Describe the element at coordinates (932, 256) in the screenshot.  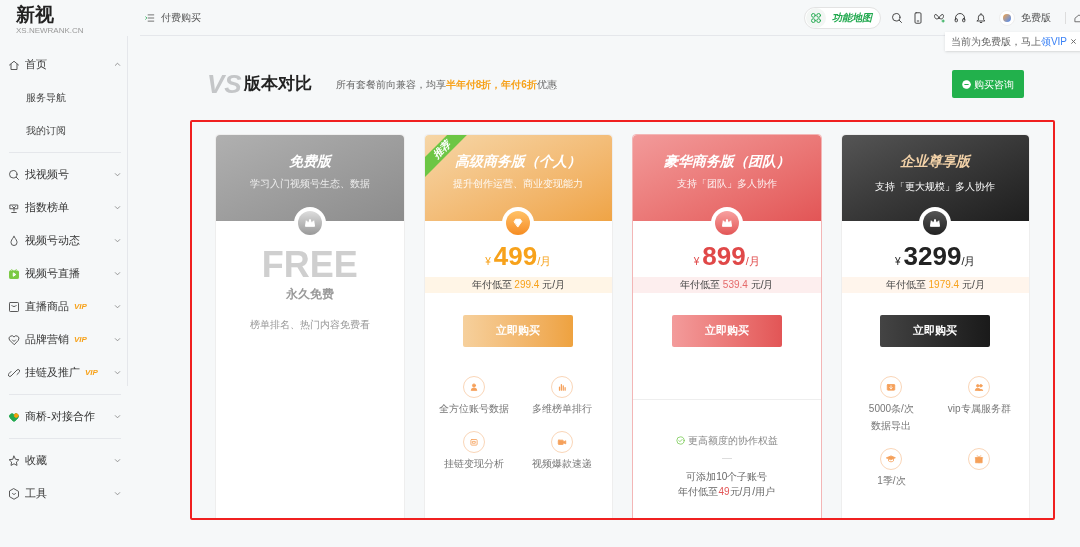
I see `plan-price: 3299` at that location.